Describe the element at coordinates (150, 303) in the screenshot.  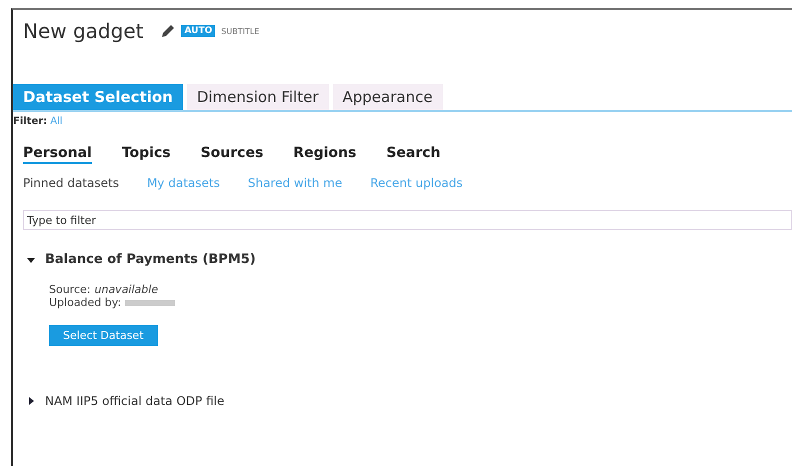
I see `redacted-name` at that location.